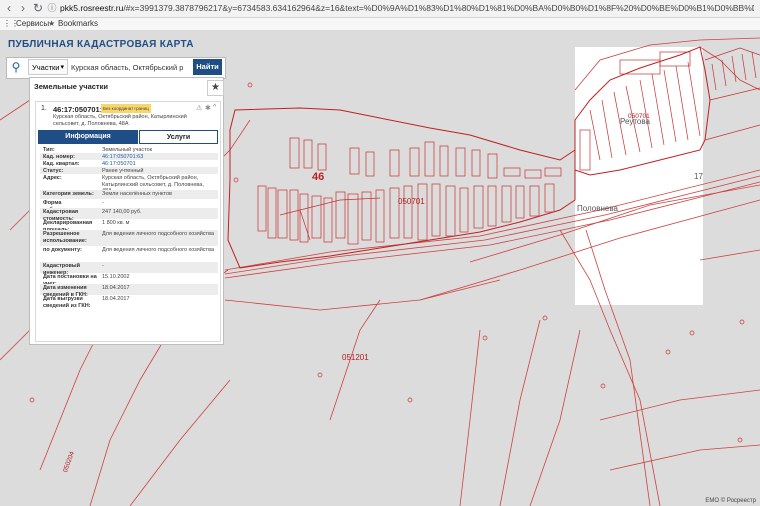 The width and height of the screenshot is (760, 506). I want to click on bookmark-services: Сервисы, so click(32, 24).